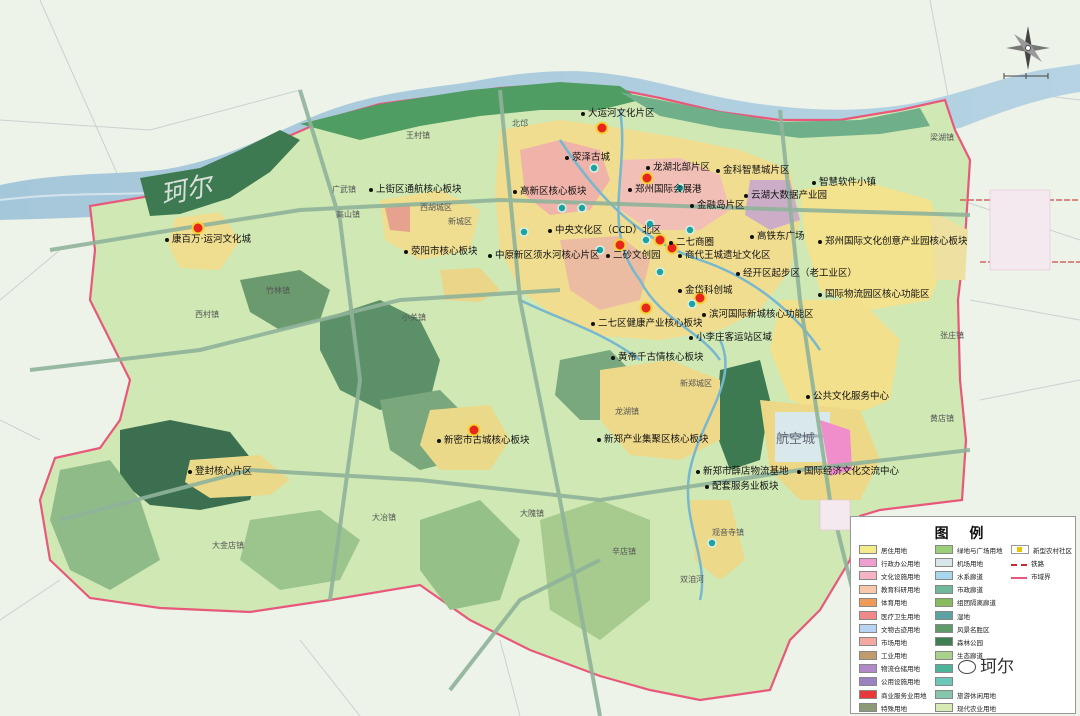 This screenshot has width=1080, height=716. Describe the element at coordinates (900, 616) in the screenshot. I see `legend-label: 医疗卫生用地` at that location.